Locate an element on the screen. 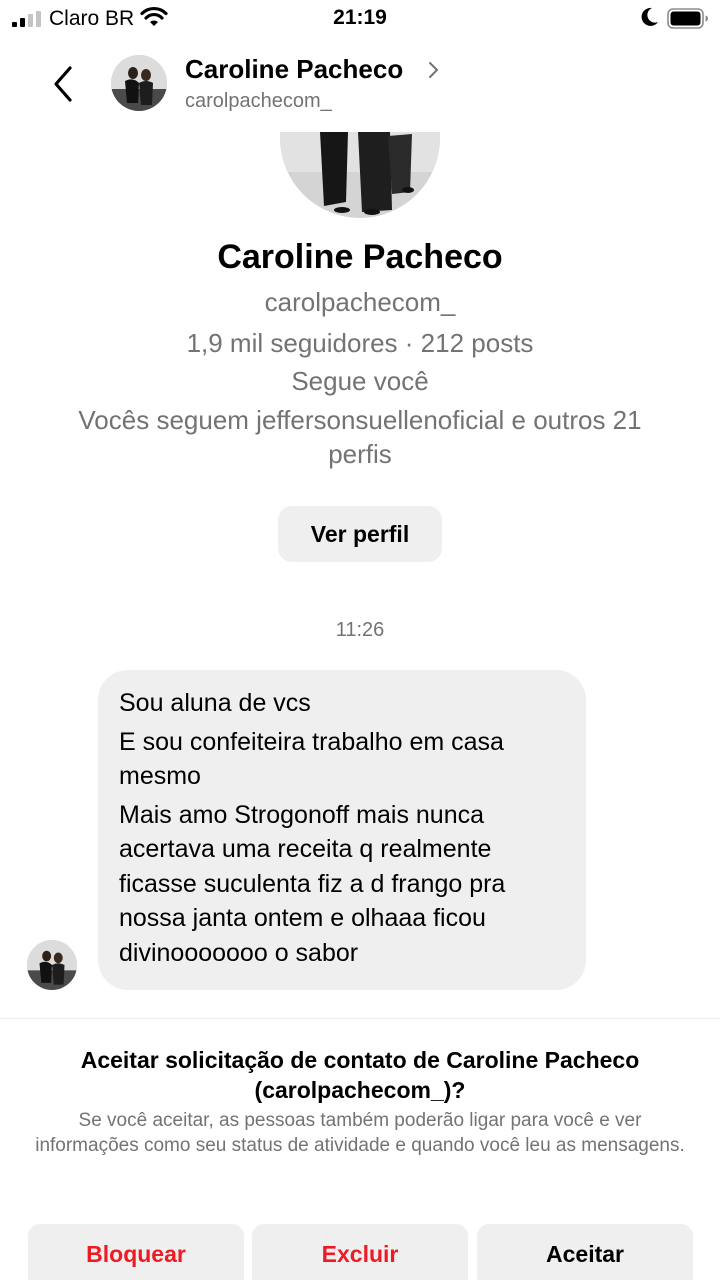 This screenshot has height=1280, width=720. do-not-disturb-moon-icon is located at coordinates (649, 16).